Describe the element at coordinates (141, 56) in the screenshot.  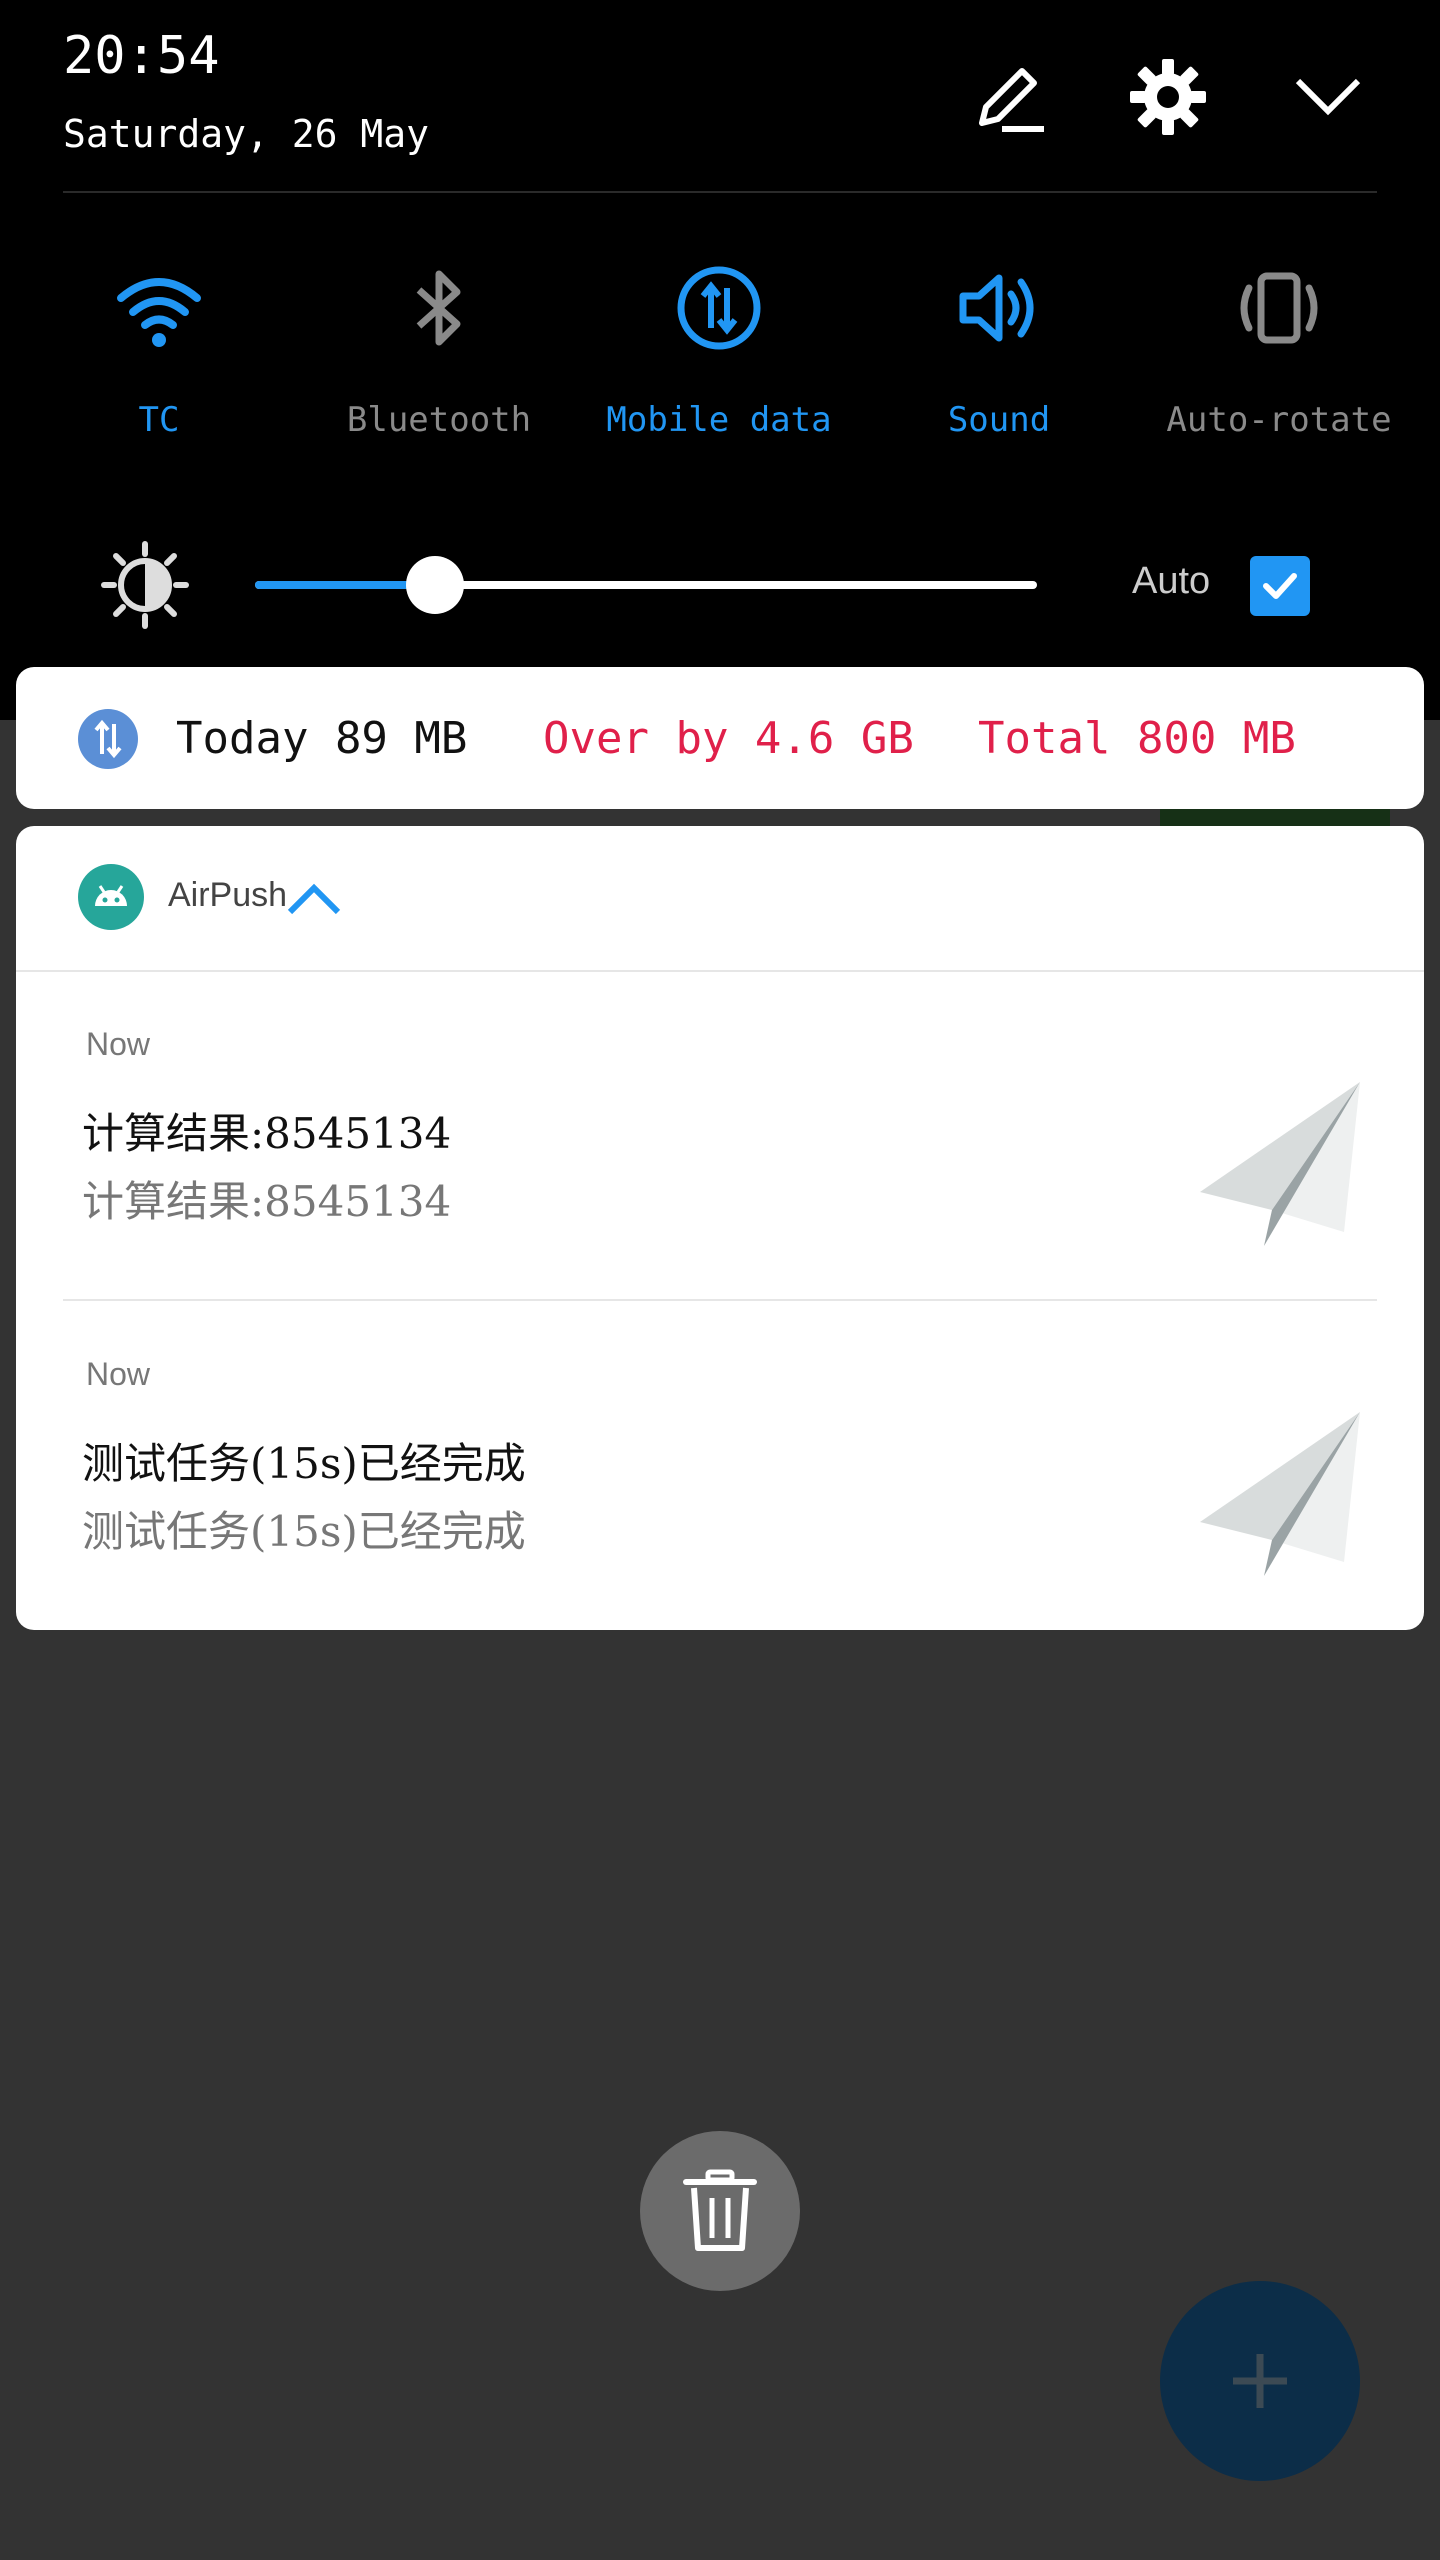
I see `clock: 20:54` at that location.